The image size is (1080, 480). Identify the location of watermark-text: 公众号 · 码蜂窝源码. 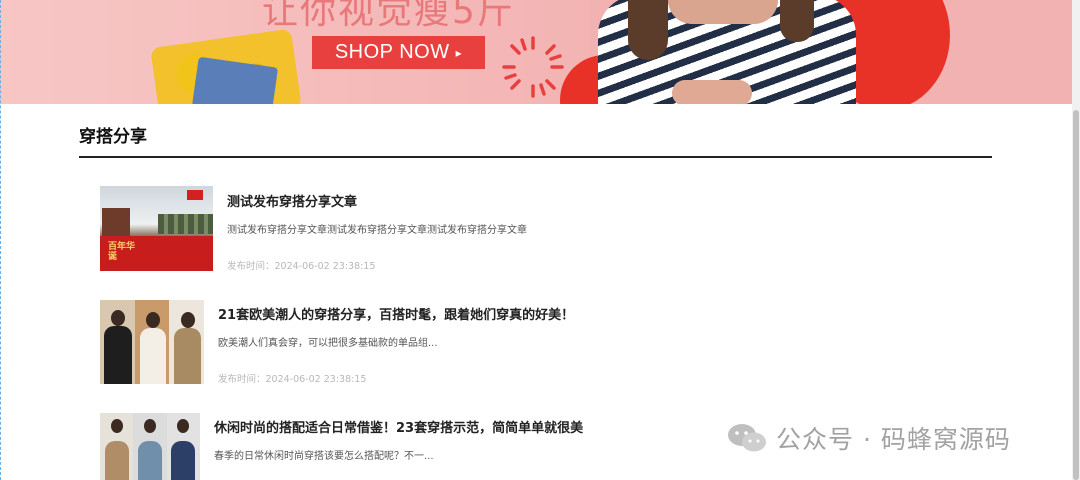
(893, 439).